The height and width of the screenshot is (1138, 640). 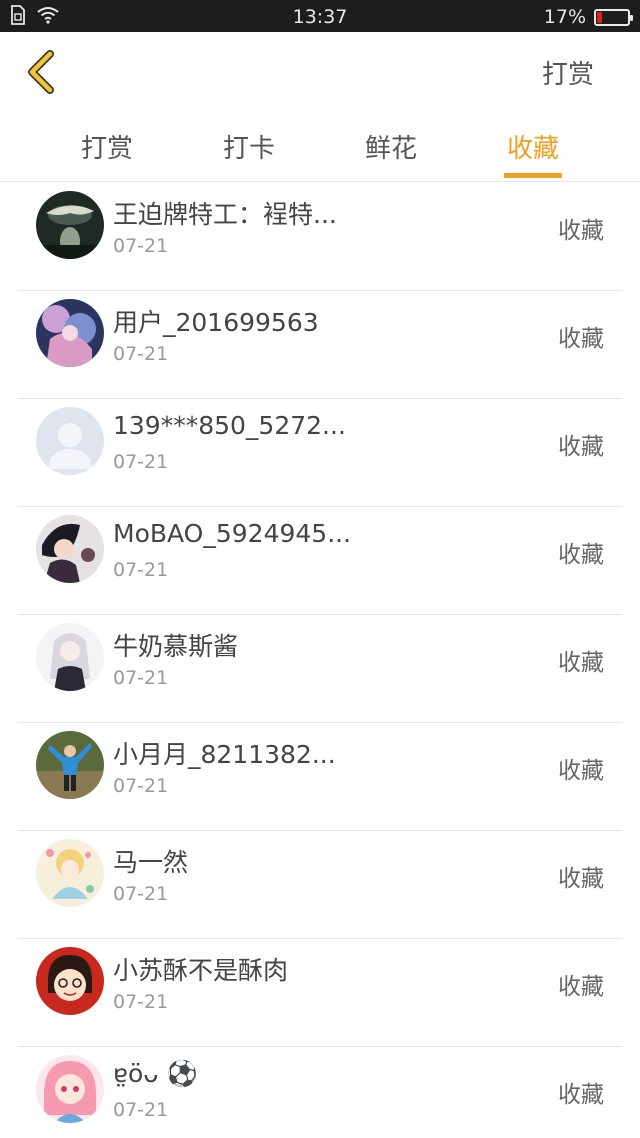 I want to click on list-item: 王迫牌特工：裎特... 07-21 收藏, so click(x=320, y=237).